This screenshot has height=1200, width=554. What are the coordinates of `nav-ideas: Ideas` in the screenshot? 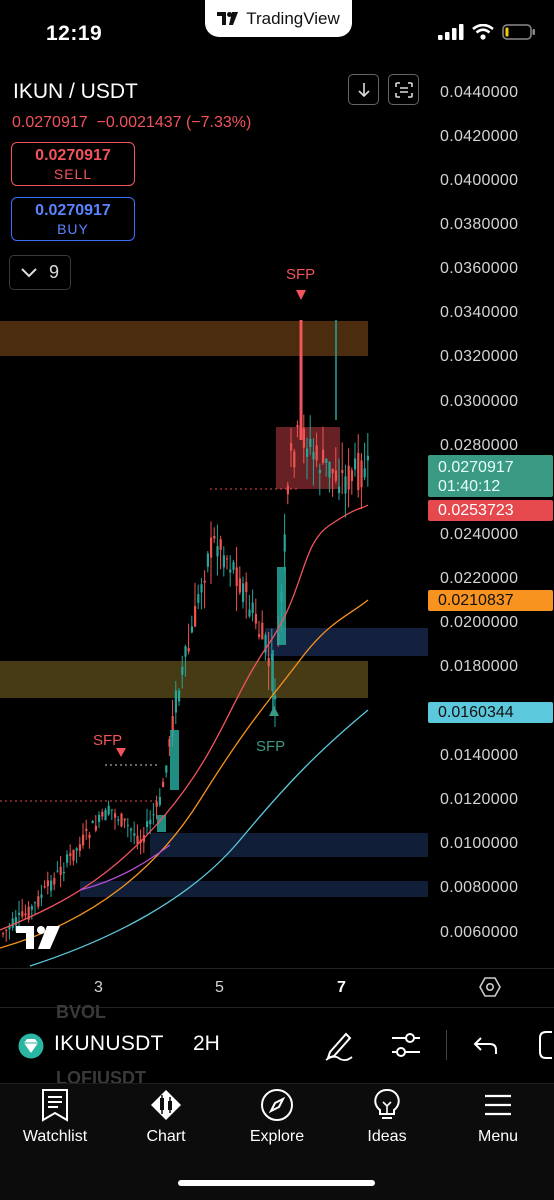 It's located at (387, 1117).